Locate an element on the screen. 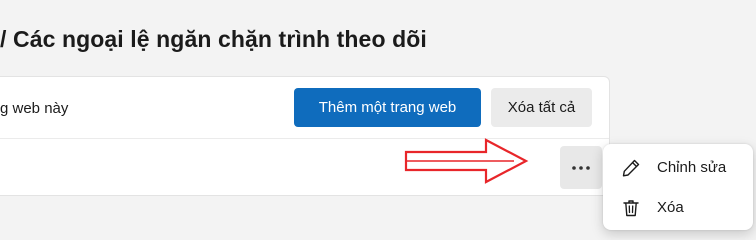  more-horizontal-icon is located at coordinates (581, 167).